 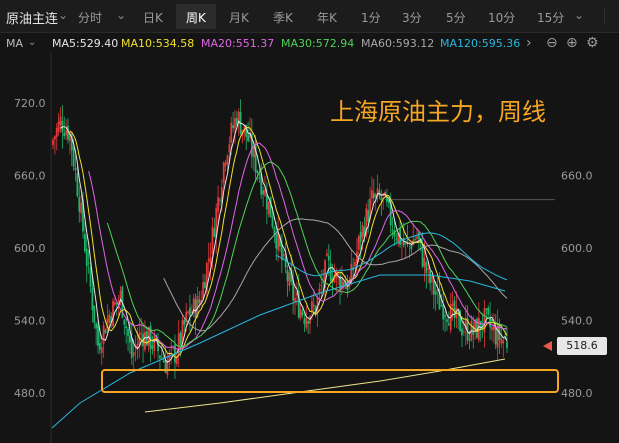 What do you see at coordinates (577, 393) in the screenshot?
I see `right-axis-tick: 480.0` at bounding box center [577, 393].